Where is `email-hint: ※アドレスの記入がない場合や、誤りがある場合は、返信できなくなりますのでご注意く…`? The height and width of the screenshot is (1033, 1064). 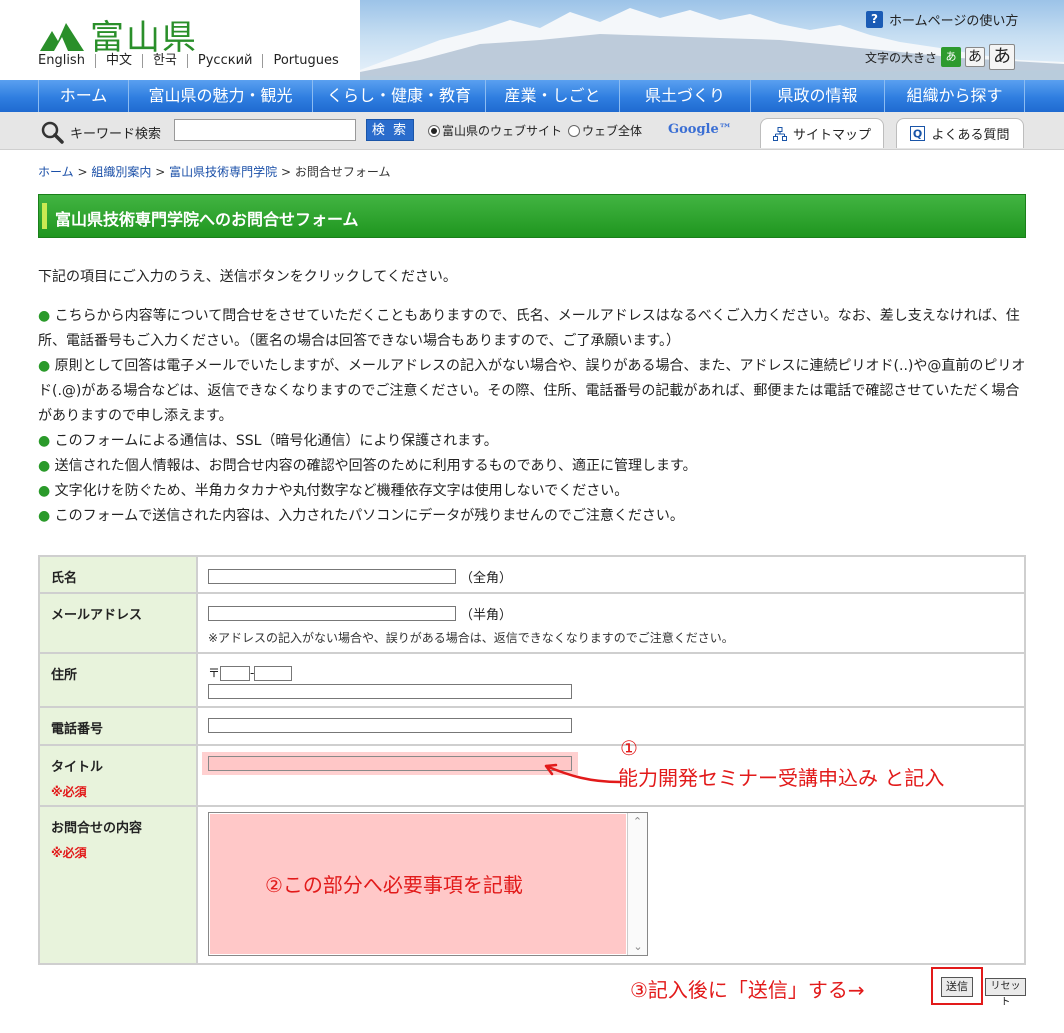
email-hint: ※アドレスの記入がない場合や、誤りがある場合は、返信できなくなりますのでご注意く… is located at coordinates (471, 638).